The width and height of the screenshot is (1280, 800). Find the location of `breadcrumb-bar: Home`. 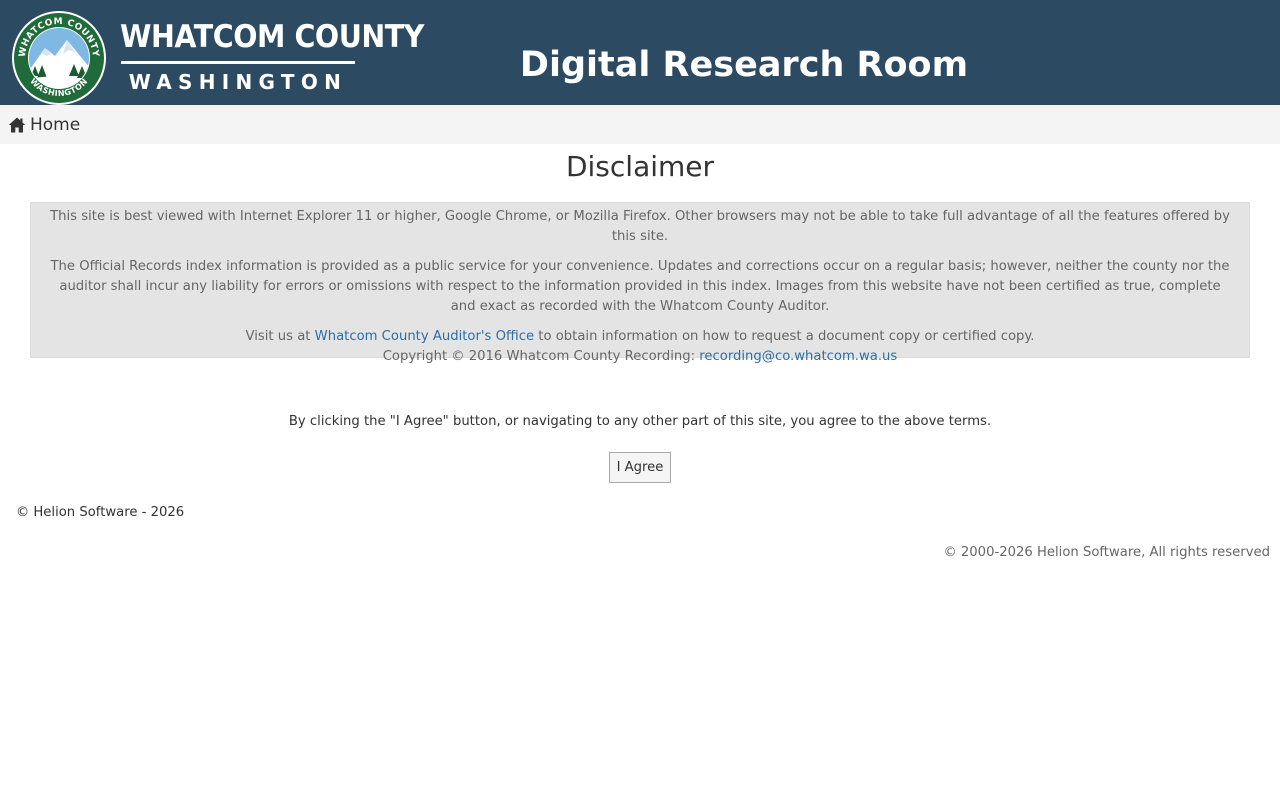

breadcrumb-bar: Home is located at coordinates (640, 124).